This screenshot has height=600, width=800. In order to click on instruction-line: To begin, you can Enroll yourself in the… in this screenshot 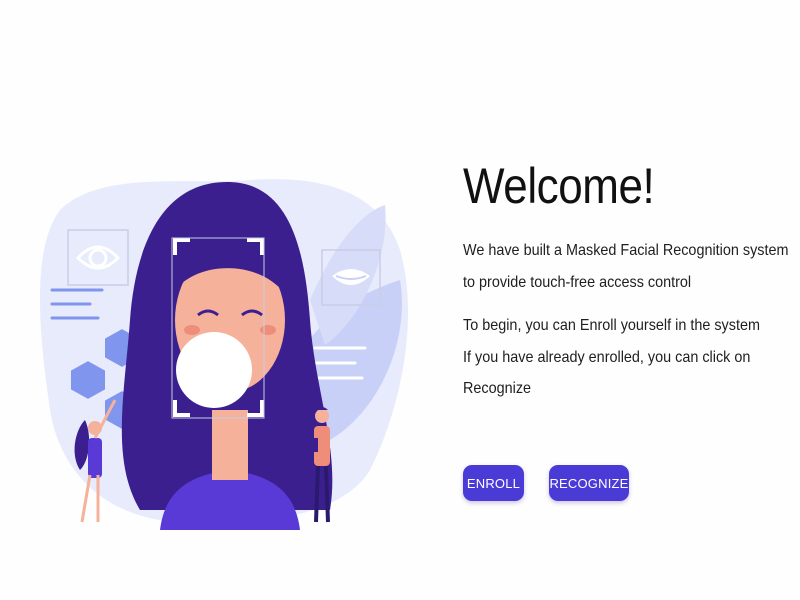, I will do `click(611, 325)`.